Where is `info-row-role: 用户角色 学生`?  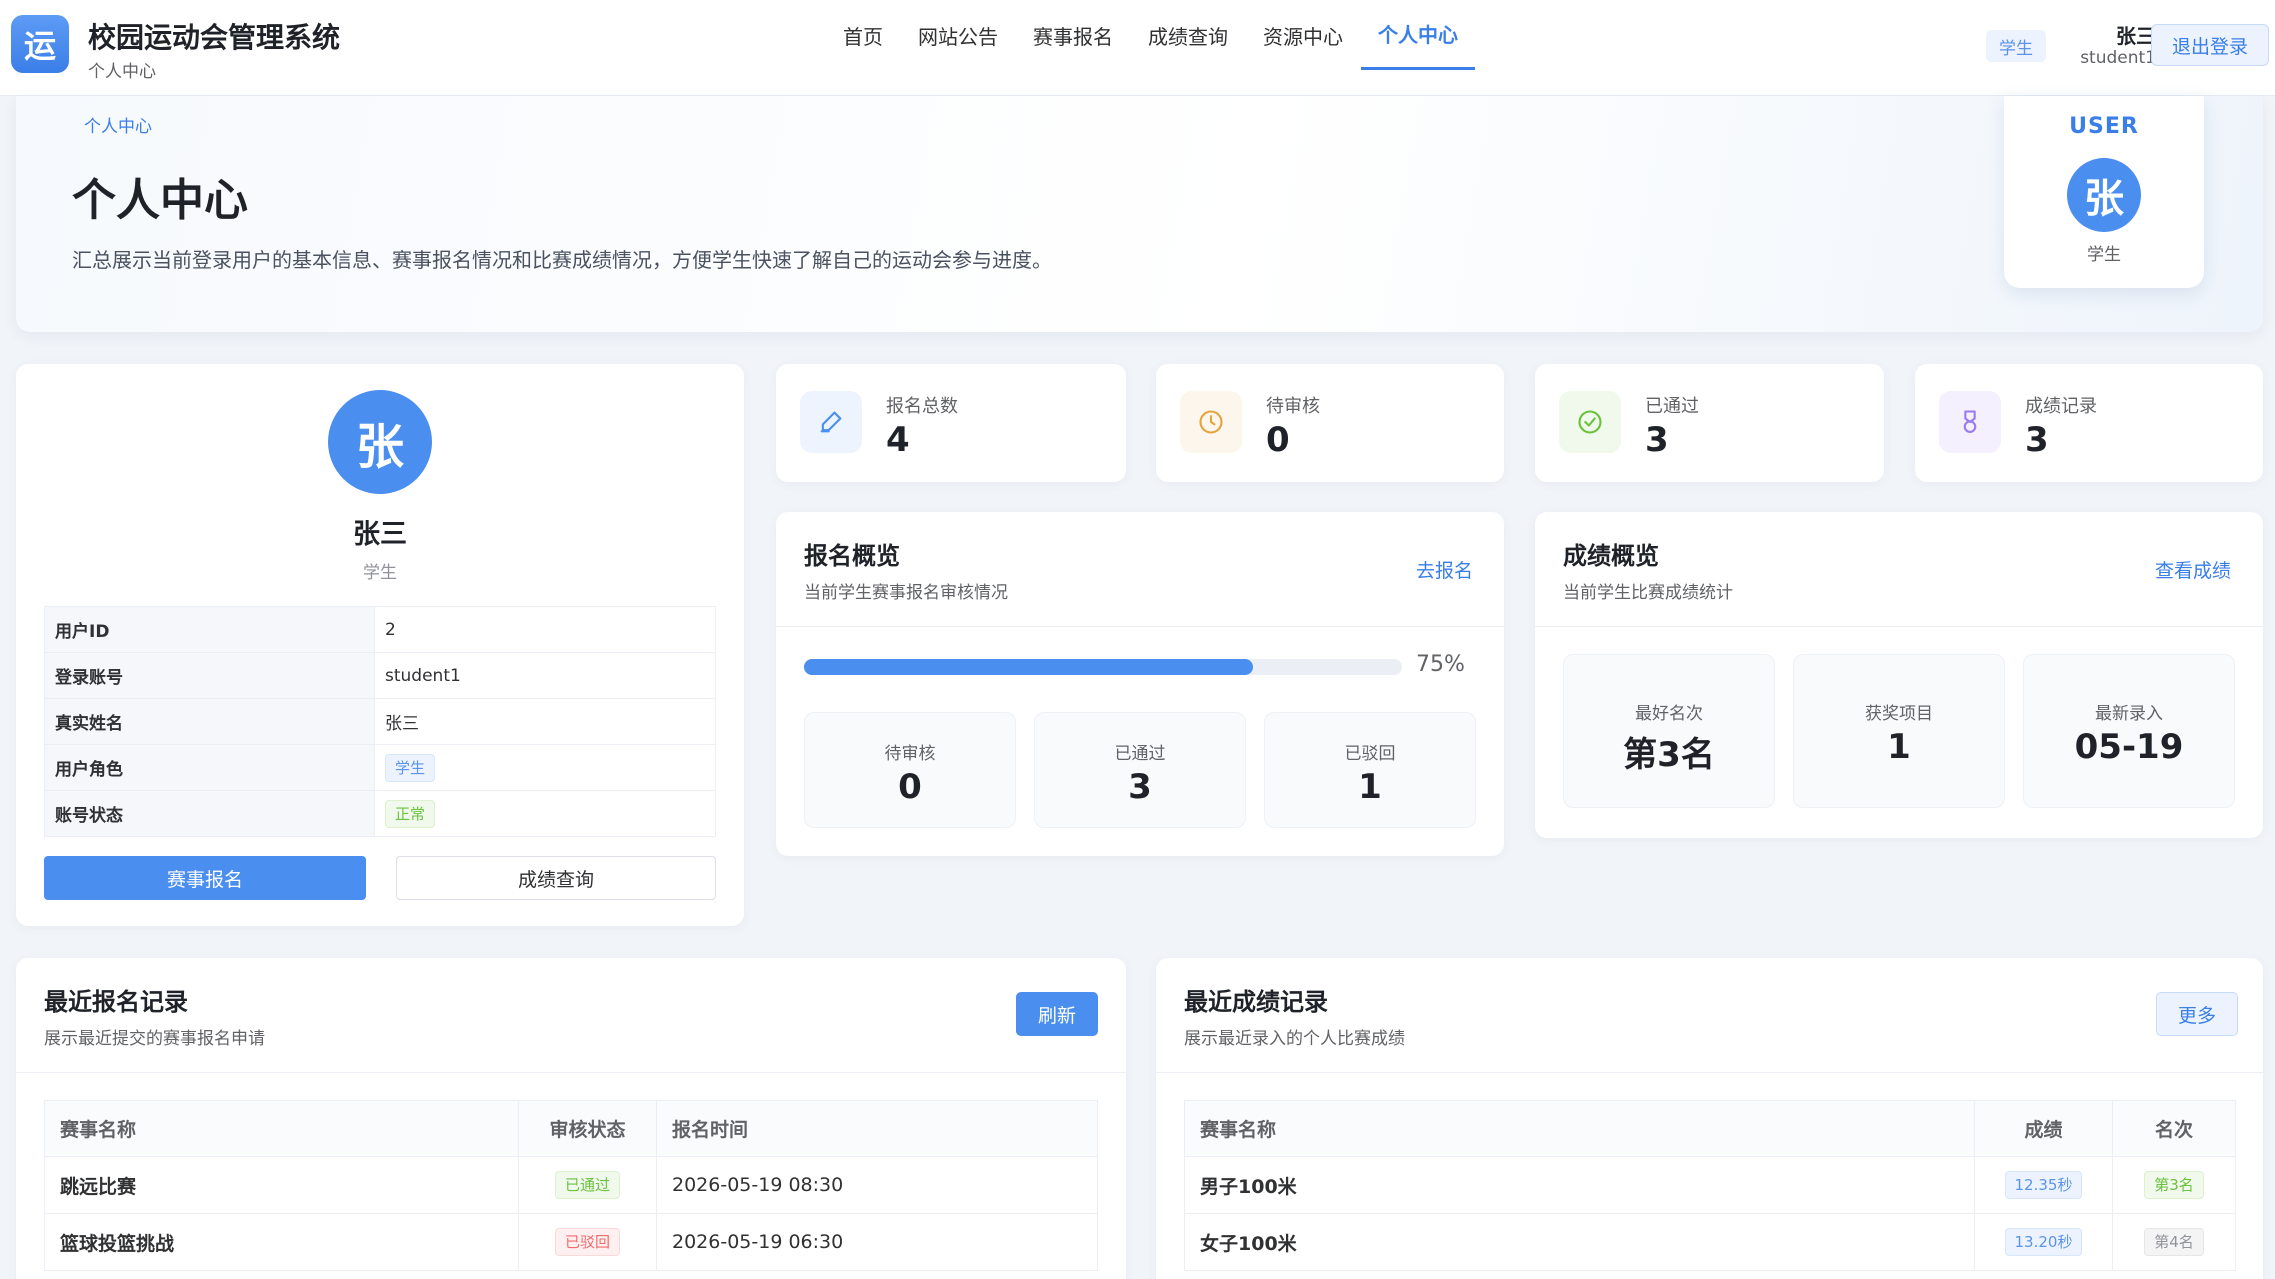 info-row-role: 用户角色 学生 is located at coordinates (380, 767).